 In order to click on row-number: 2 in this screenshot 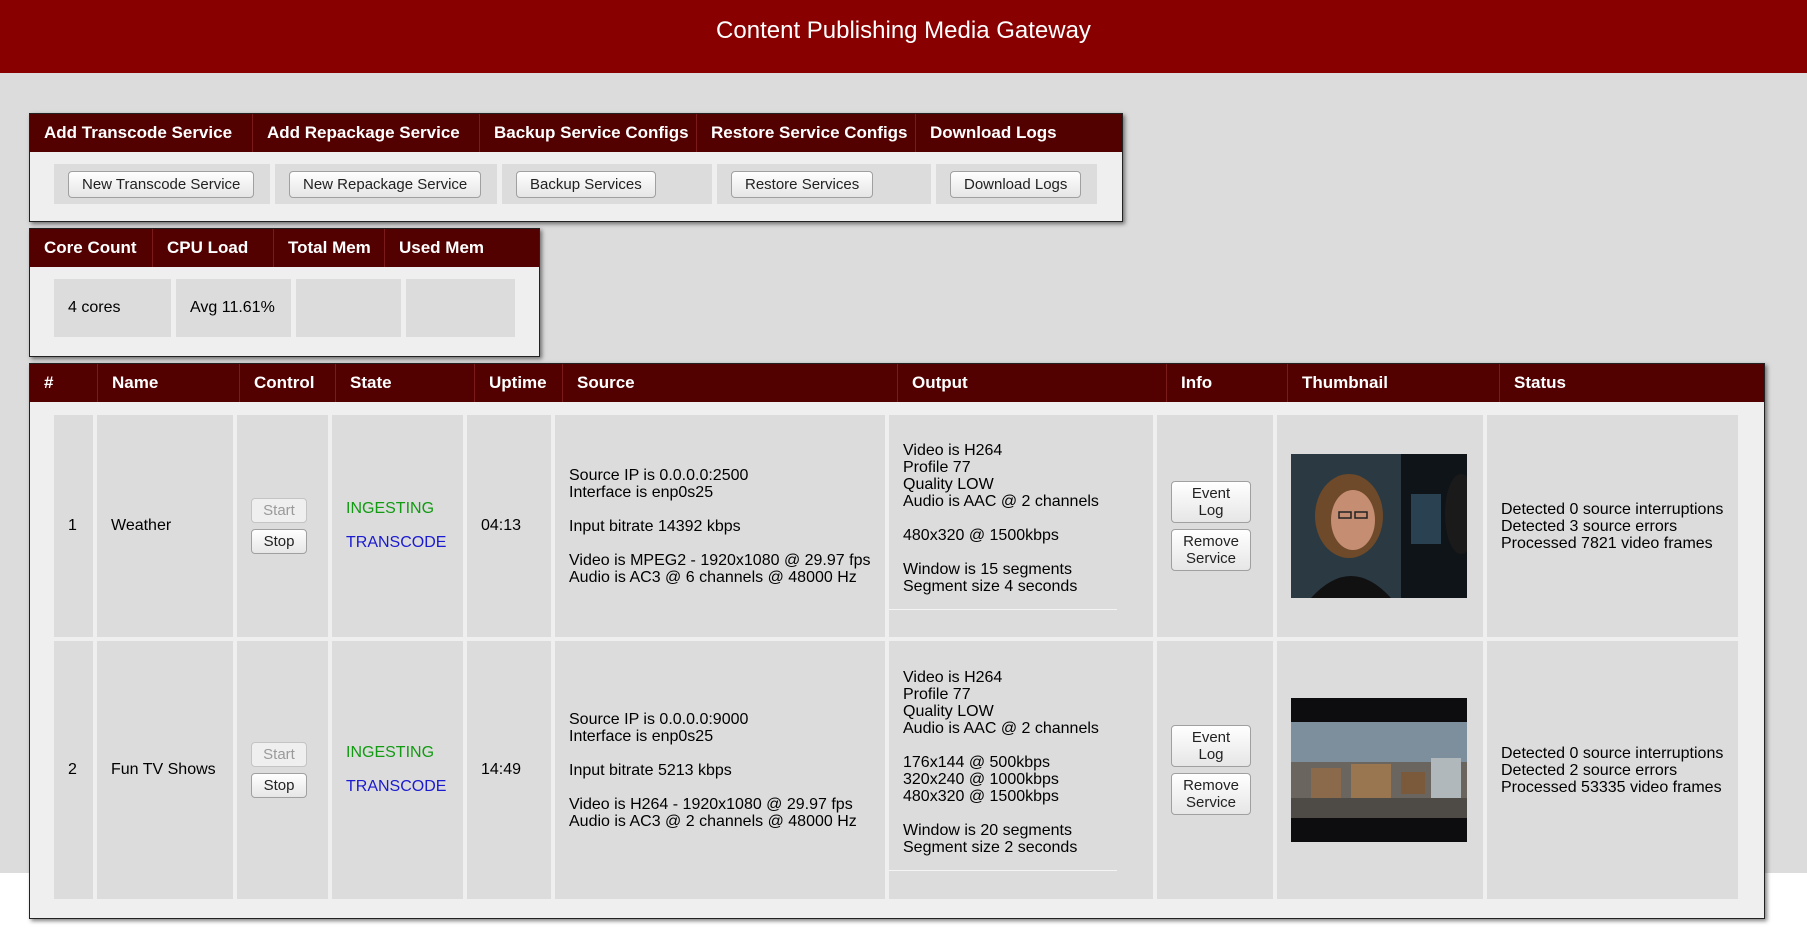, I will do `click(73, 770)`.